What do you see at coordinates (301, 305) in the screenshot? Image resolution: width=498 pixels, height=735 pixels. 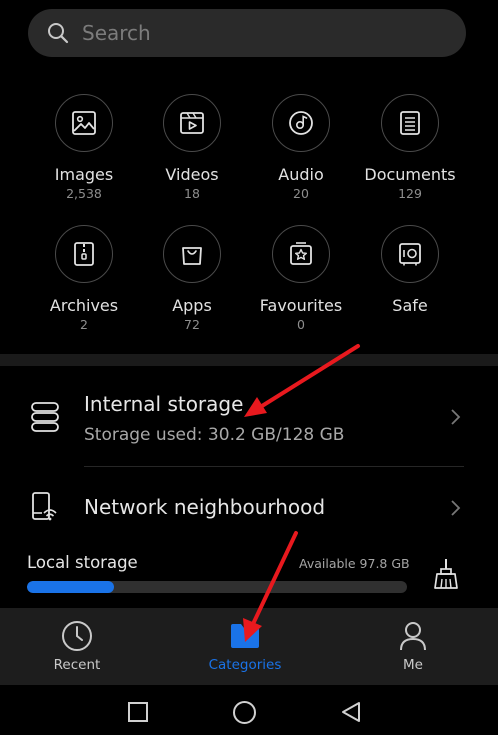 I see `category-label: Favourites` at bounding box center [301, 305].